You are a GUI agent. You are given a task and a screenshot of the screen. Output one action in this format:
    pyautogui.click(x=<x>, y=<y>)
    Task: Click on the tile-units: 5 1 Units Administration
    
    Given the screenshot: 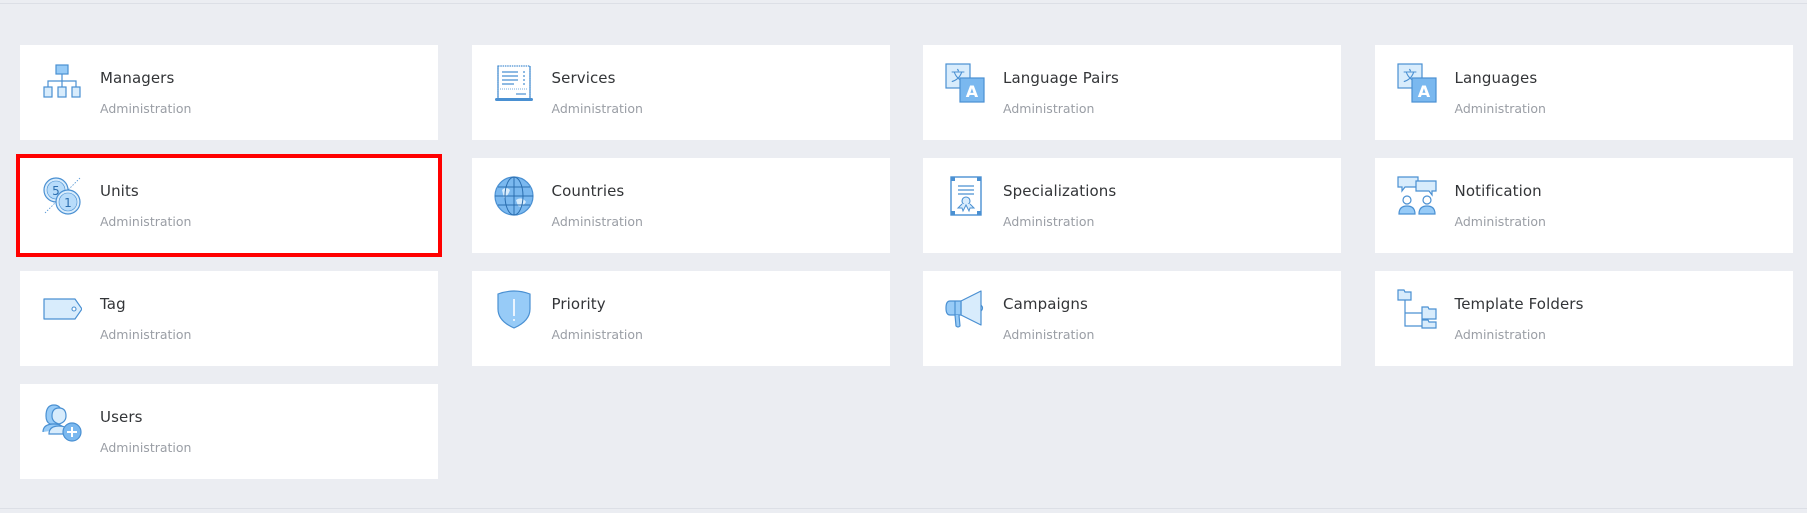 What is the action you would take?
    pyautogui.click(x=229, y=205)
    